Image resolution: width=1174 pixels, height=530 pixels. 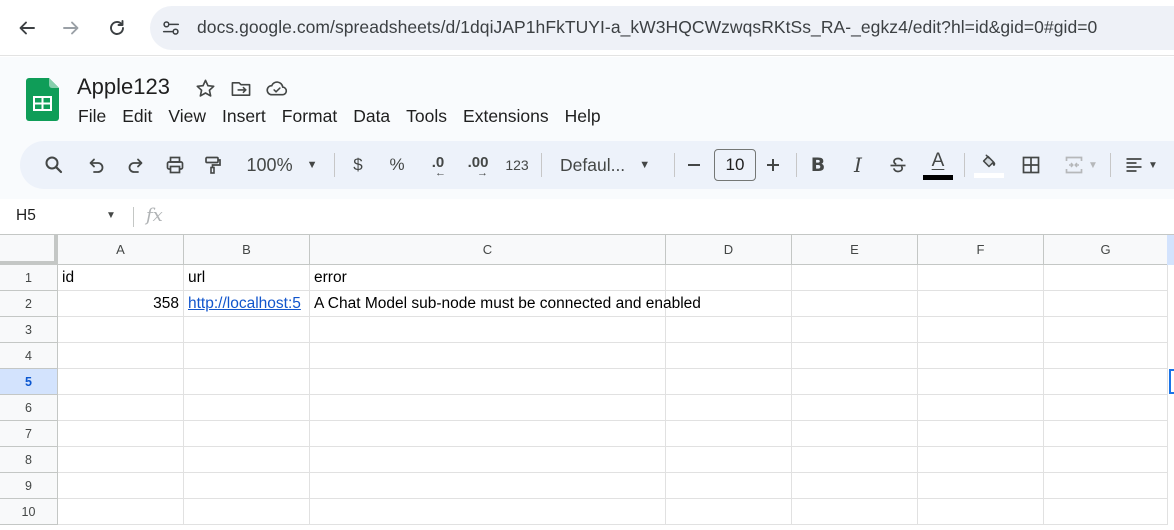 I want to click on active-cell-selection, so click(x=1171, y=381).